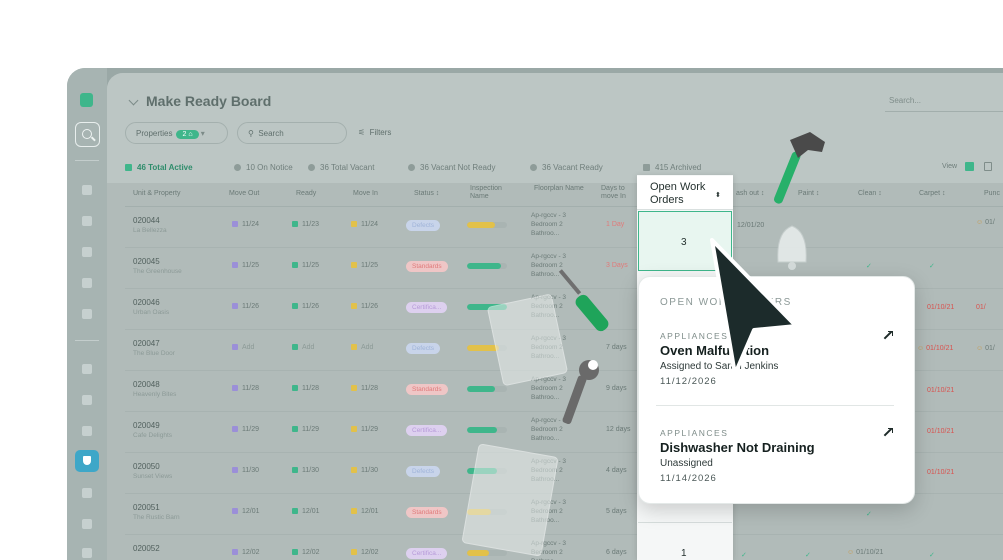  Describe the element at coordinates (374, 132) in the screenshot. I see `filters-button: ⚟ Filters` at that location.